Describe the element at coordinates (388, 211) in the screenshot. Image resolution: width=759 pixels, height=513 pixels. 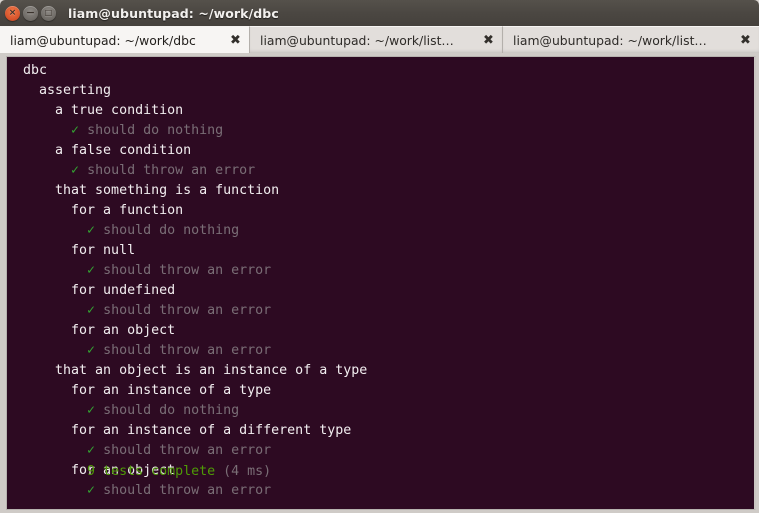
I see `test-suite-line: for a function` at that location.